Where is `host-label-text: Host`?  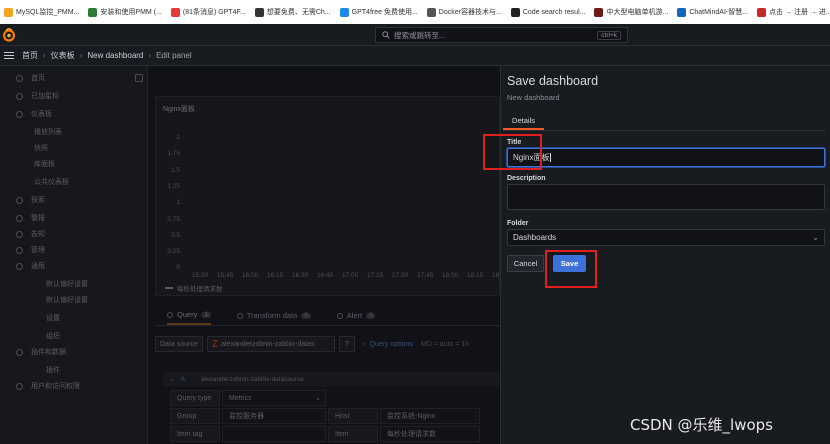
host-label-text: Host is located at coordinates (342, 416).